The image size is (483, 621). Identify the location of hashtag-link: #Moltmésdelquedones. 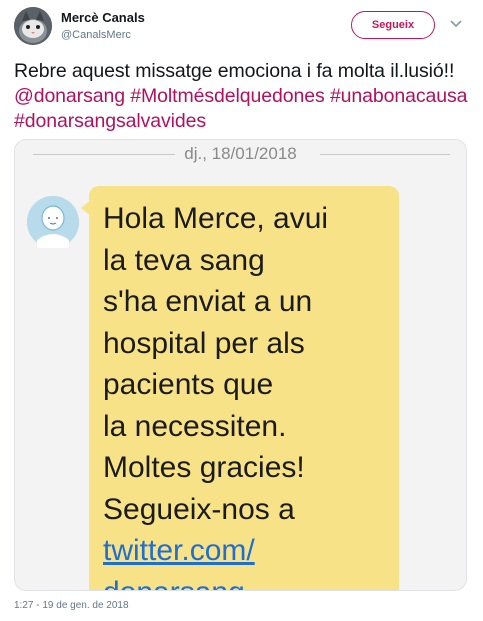
(227, 96).